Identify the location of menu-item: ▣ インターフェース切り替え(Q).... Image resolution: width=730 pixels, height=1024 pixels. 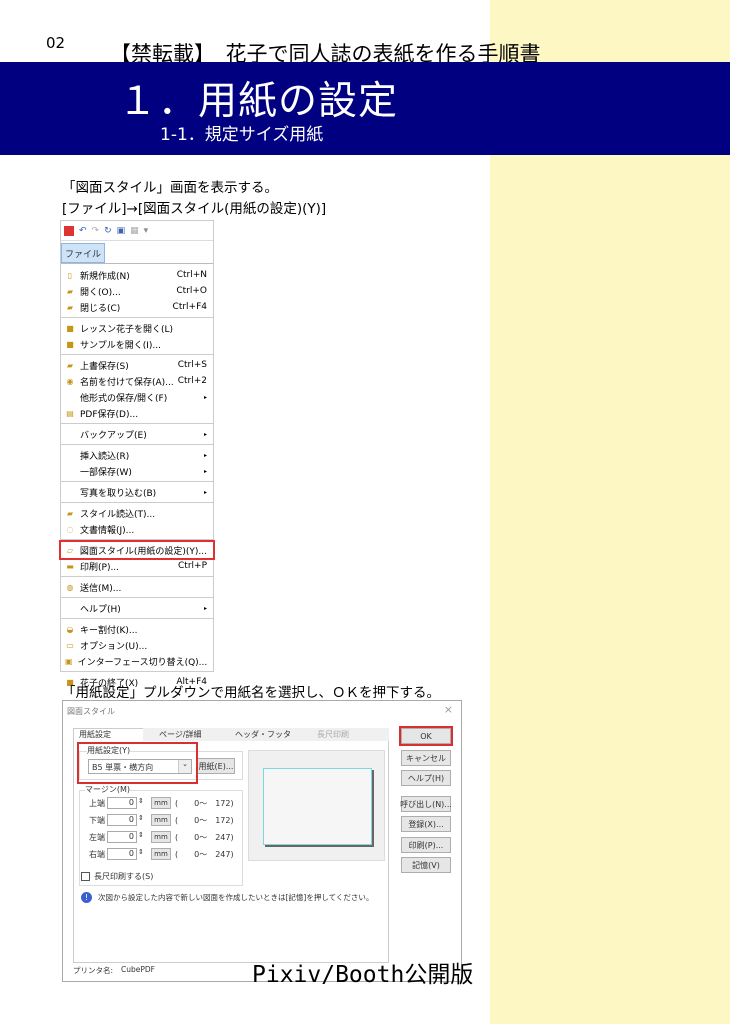
(137, 661).